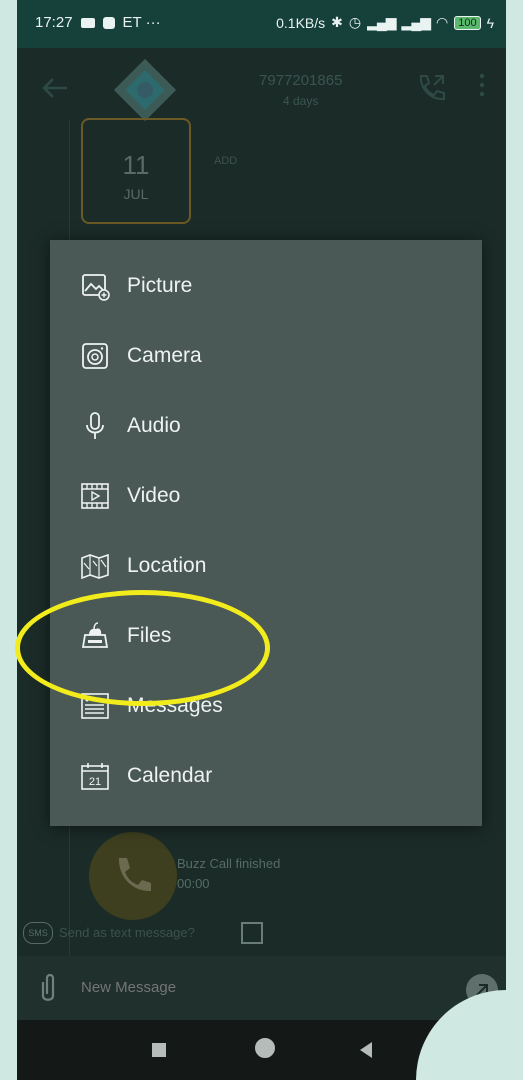  I want to click on battery-icon: 100, so click(467, 22).